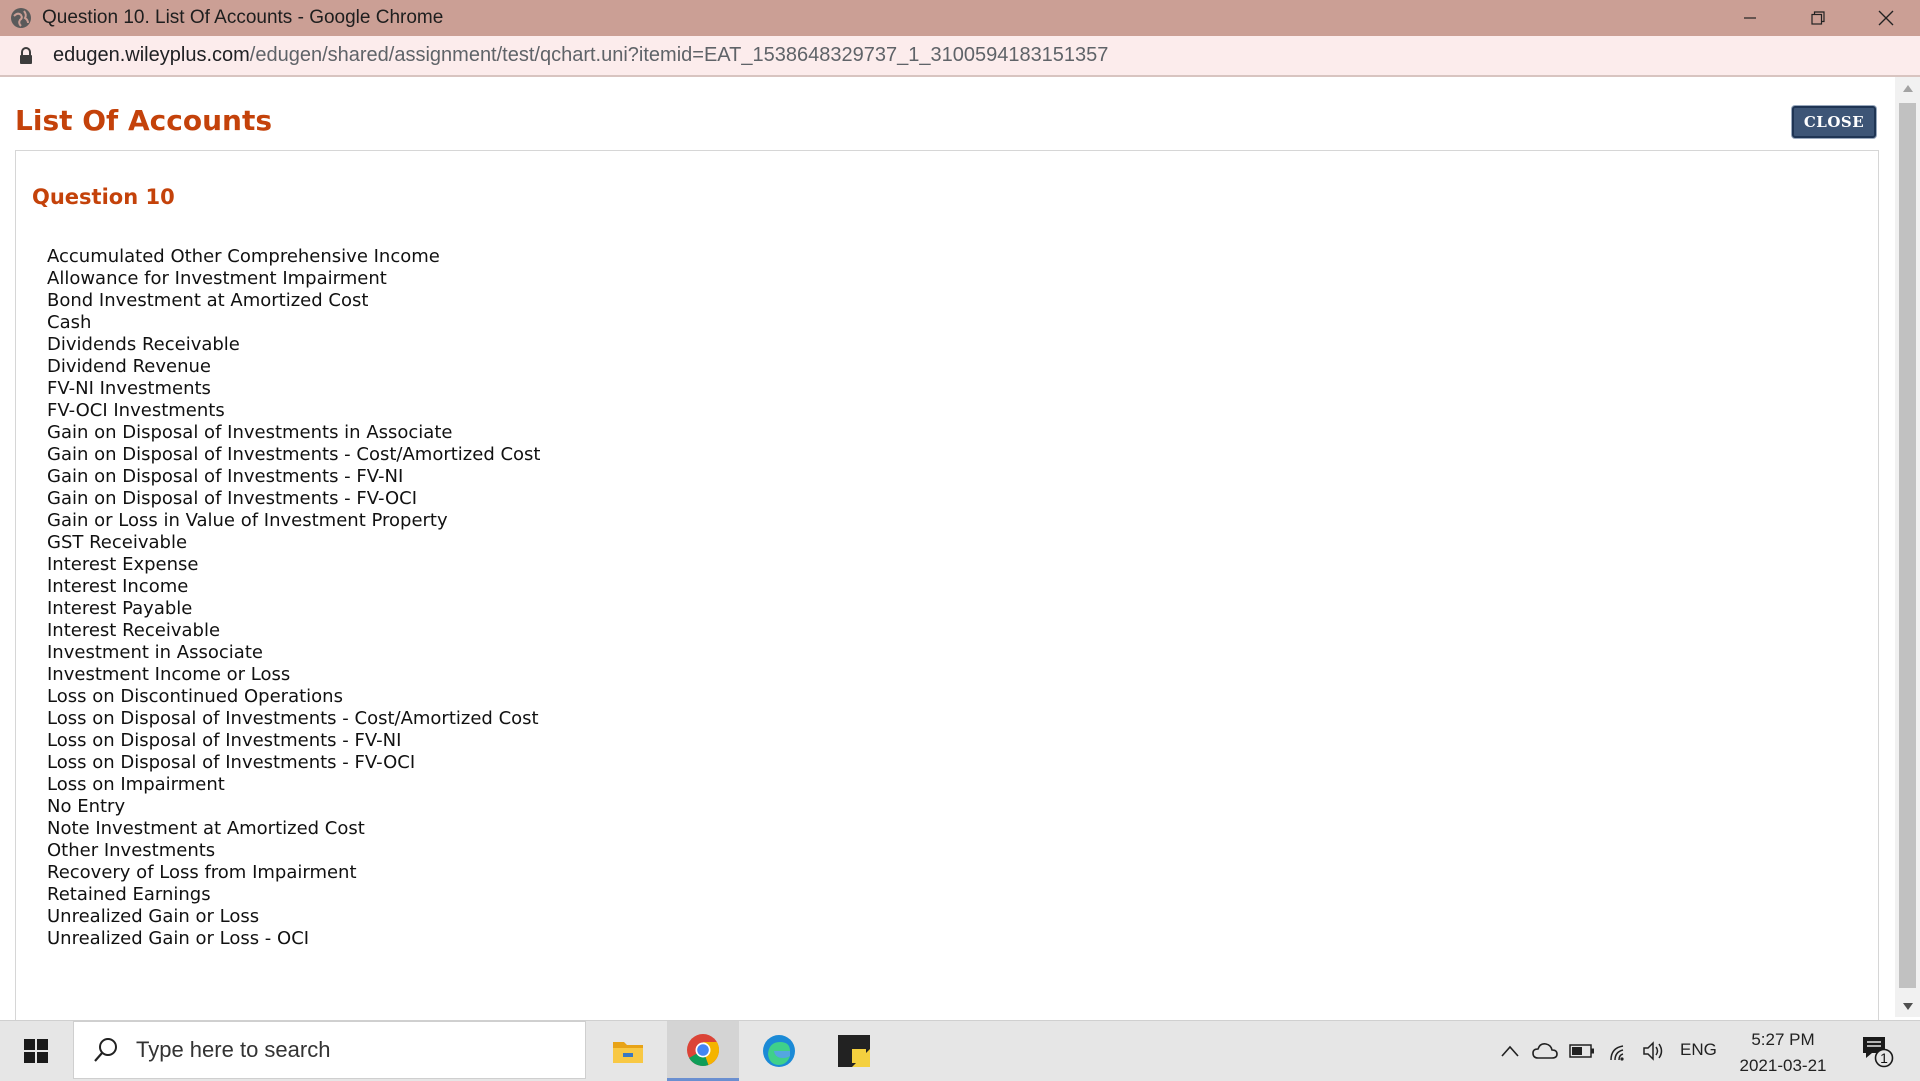 The image size is (1920, 1081). I want to click on list-item: Loss on Disposal of Investments - FV-OCI, so click(231, 762).